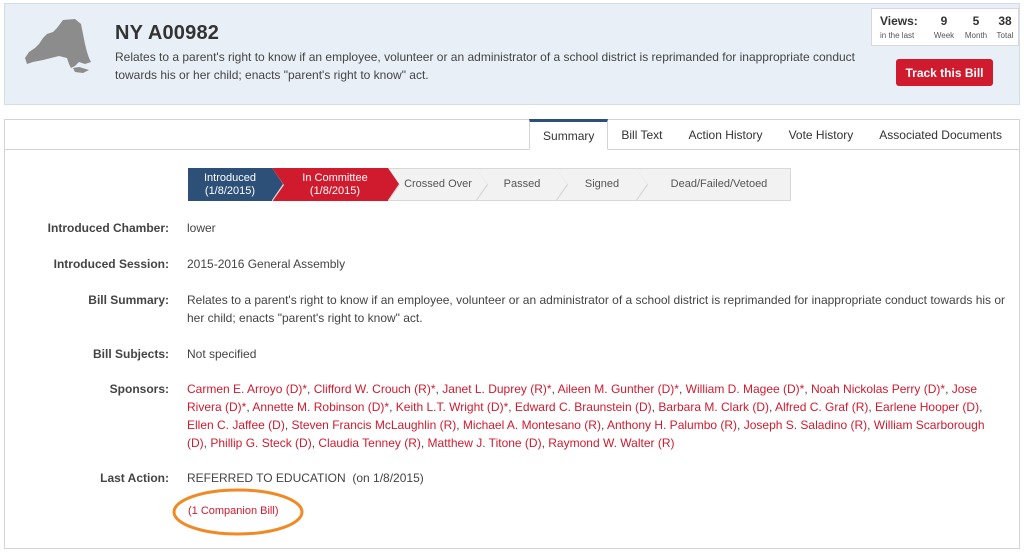  What do you see at coordinates (496, 389) in the screenshot?
I see `sponsor-link: Janet L. Duprey (R)*` at bounding box center [496, 389].